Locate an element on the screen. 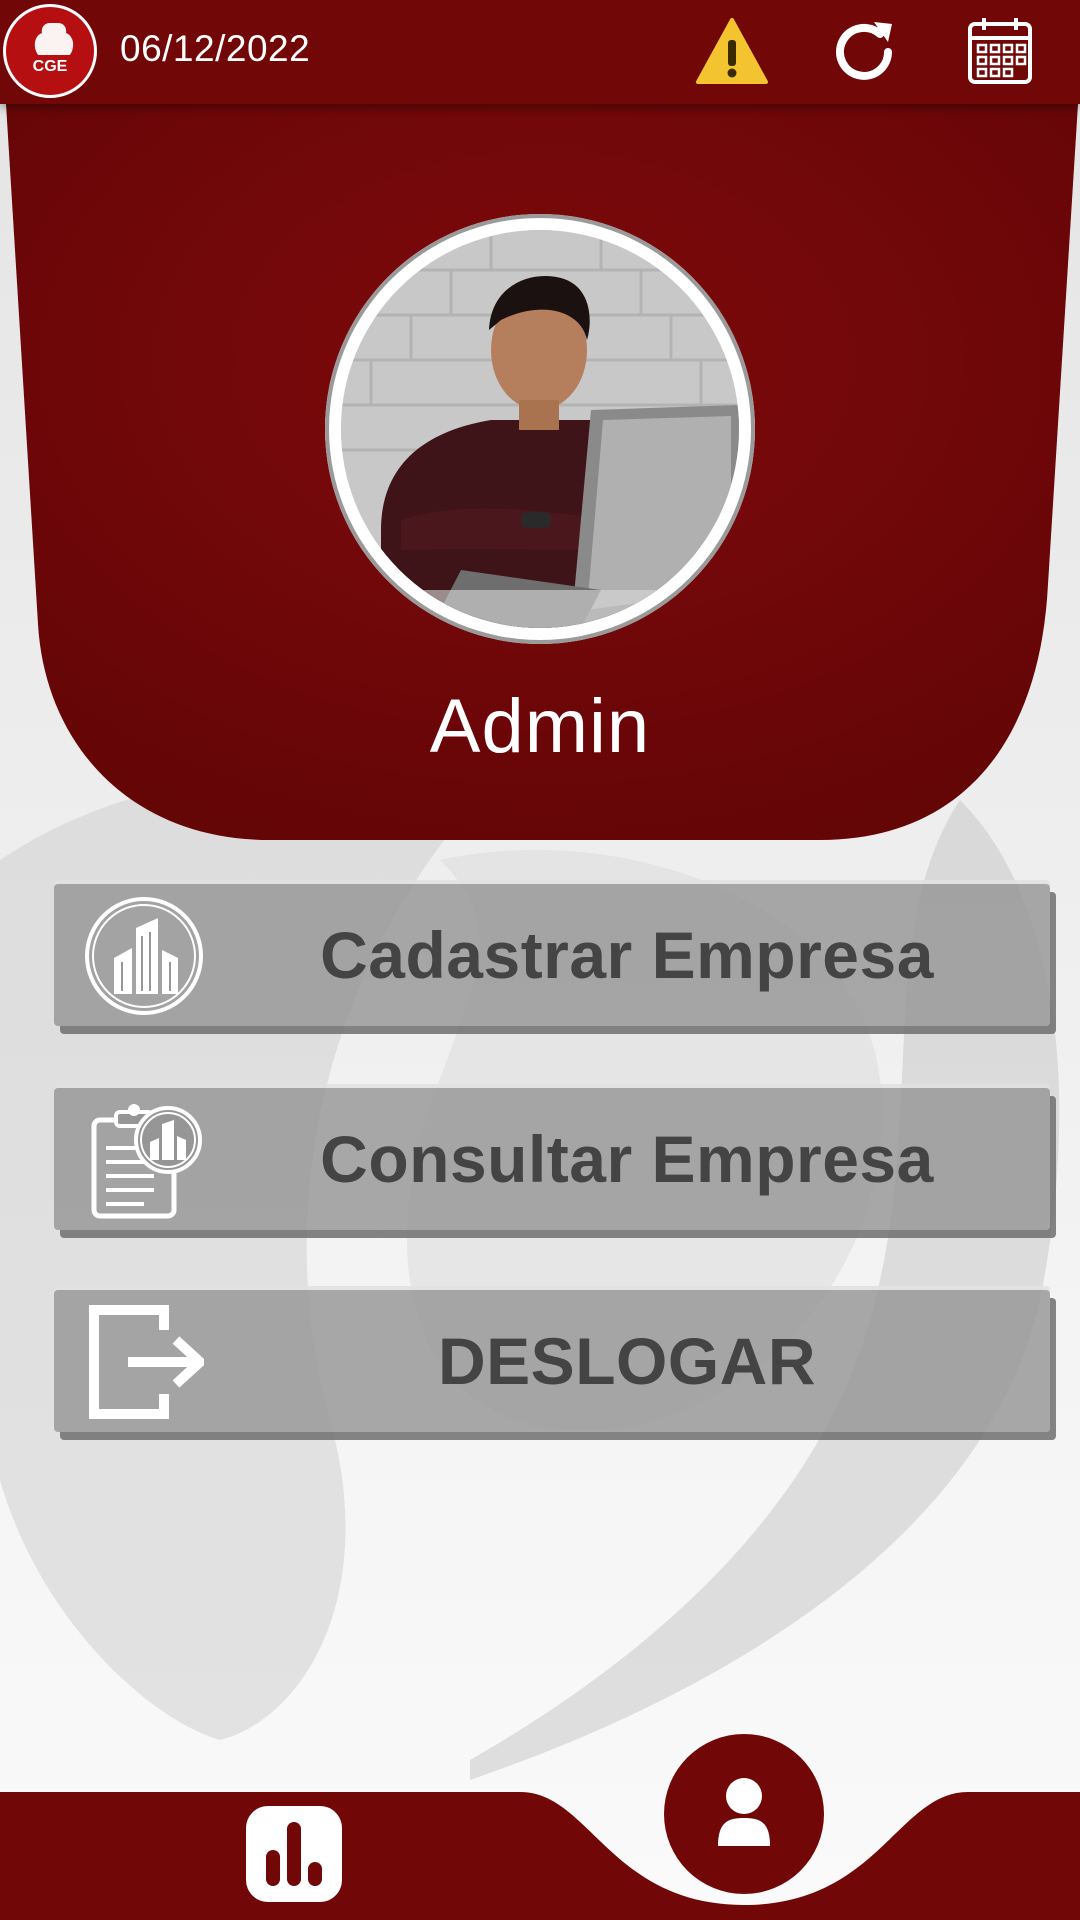 The image size is (1080, 1920). buildings-icon is located at coordinates (144, 956).